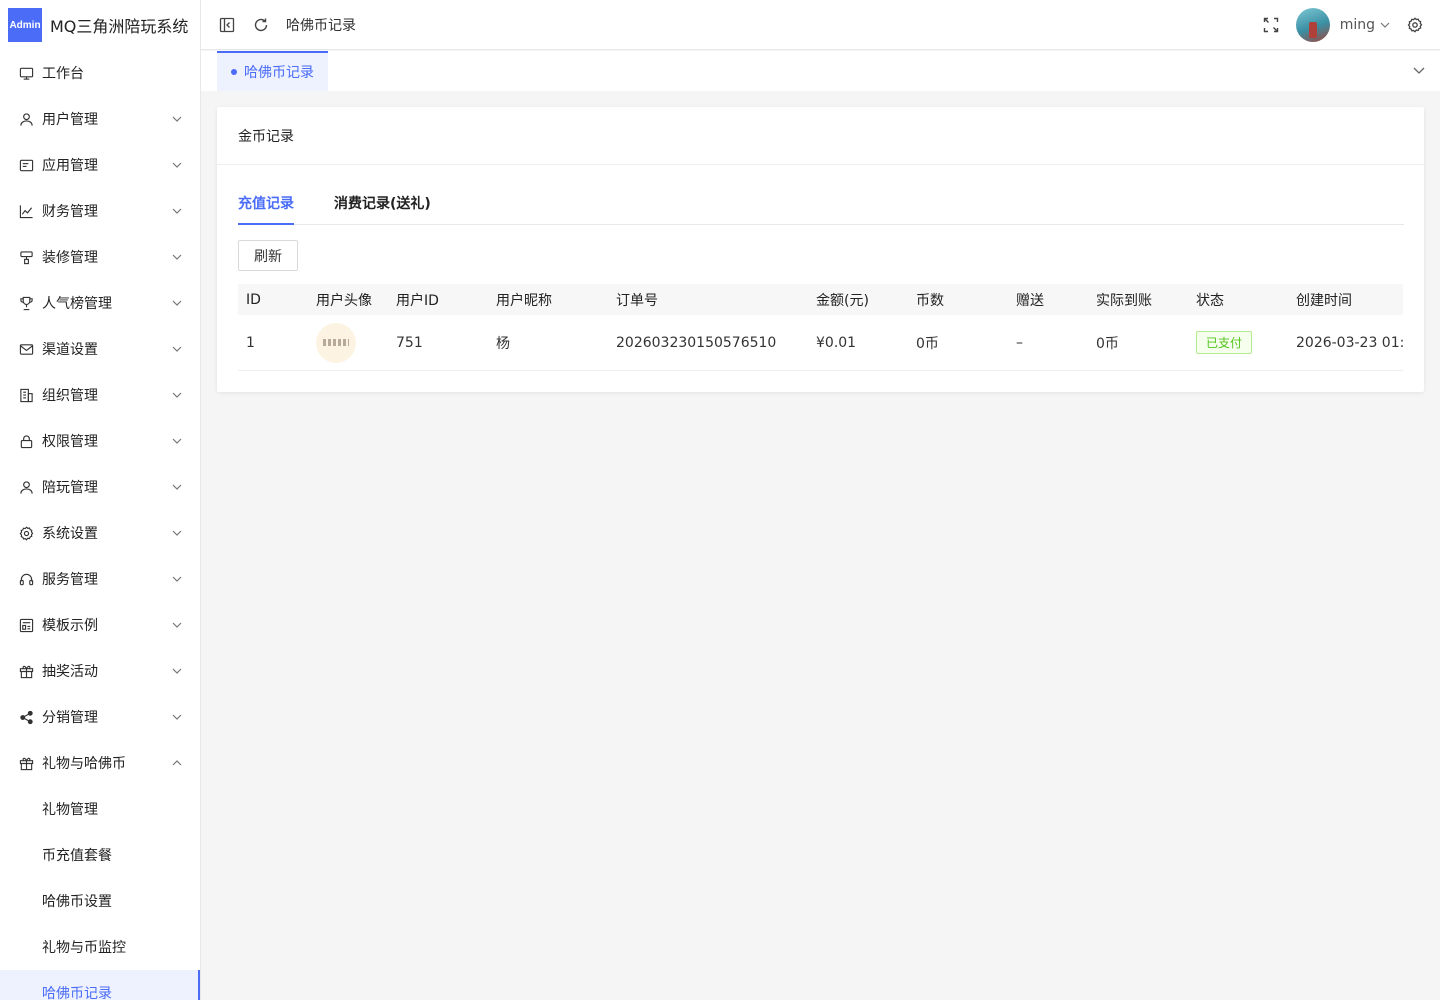 Image resolution: width=1440 pixels, height=1000 pixels. I want to click on sidebar-subitem-4: 哈佛币记录, so click(100, 985).